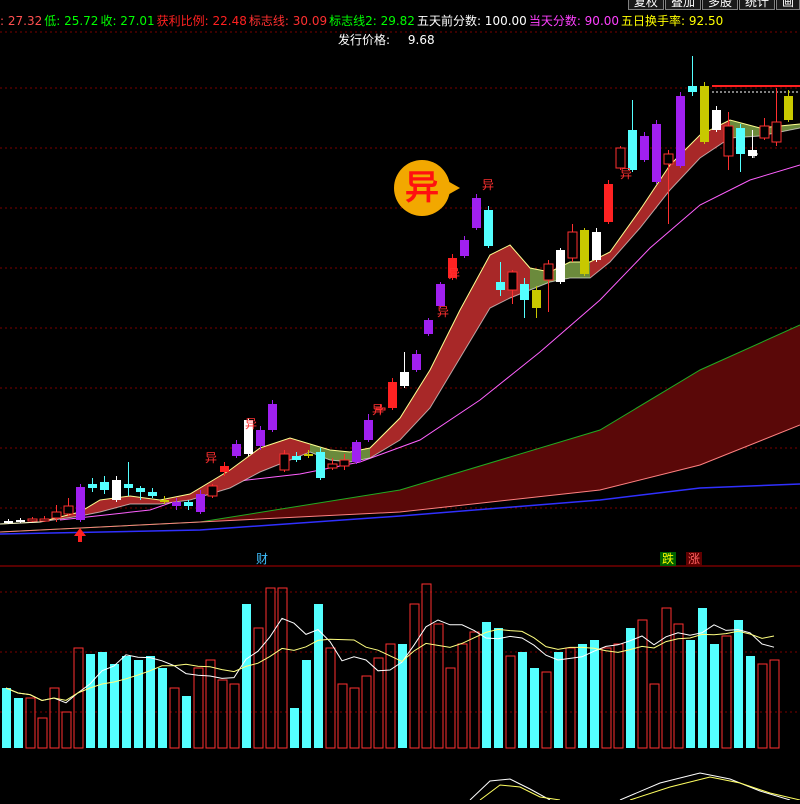 This screenshot has height=804, width=800. Describe the element at coordinates (21, 21) in the screenshot. I see `info-field-0: : 27.32` at that location.